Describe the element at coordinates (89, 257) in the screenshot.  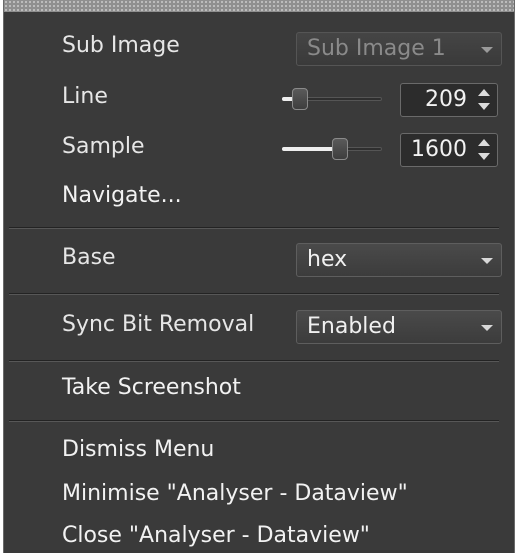
I see `base-label: Base` at that location.